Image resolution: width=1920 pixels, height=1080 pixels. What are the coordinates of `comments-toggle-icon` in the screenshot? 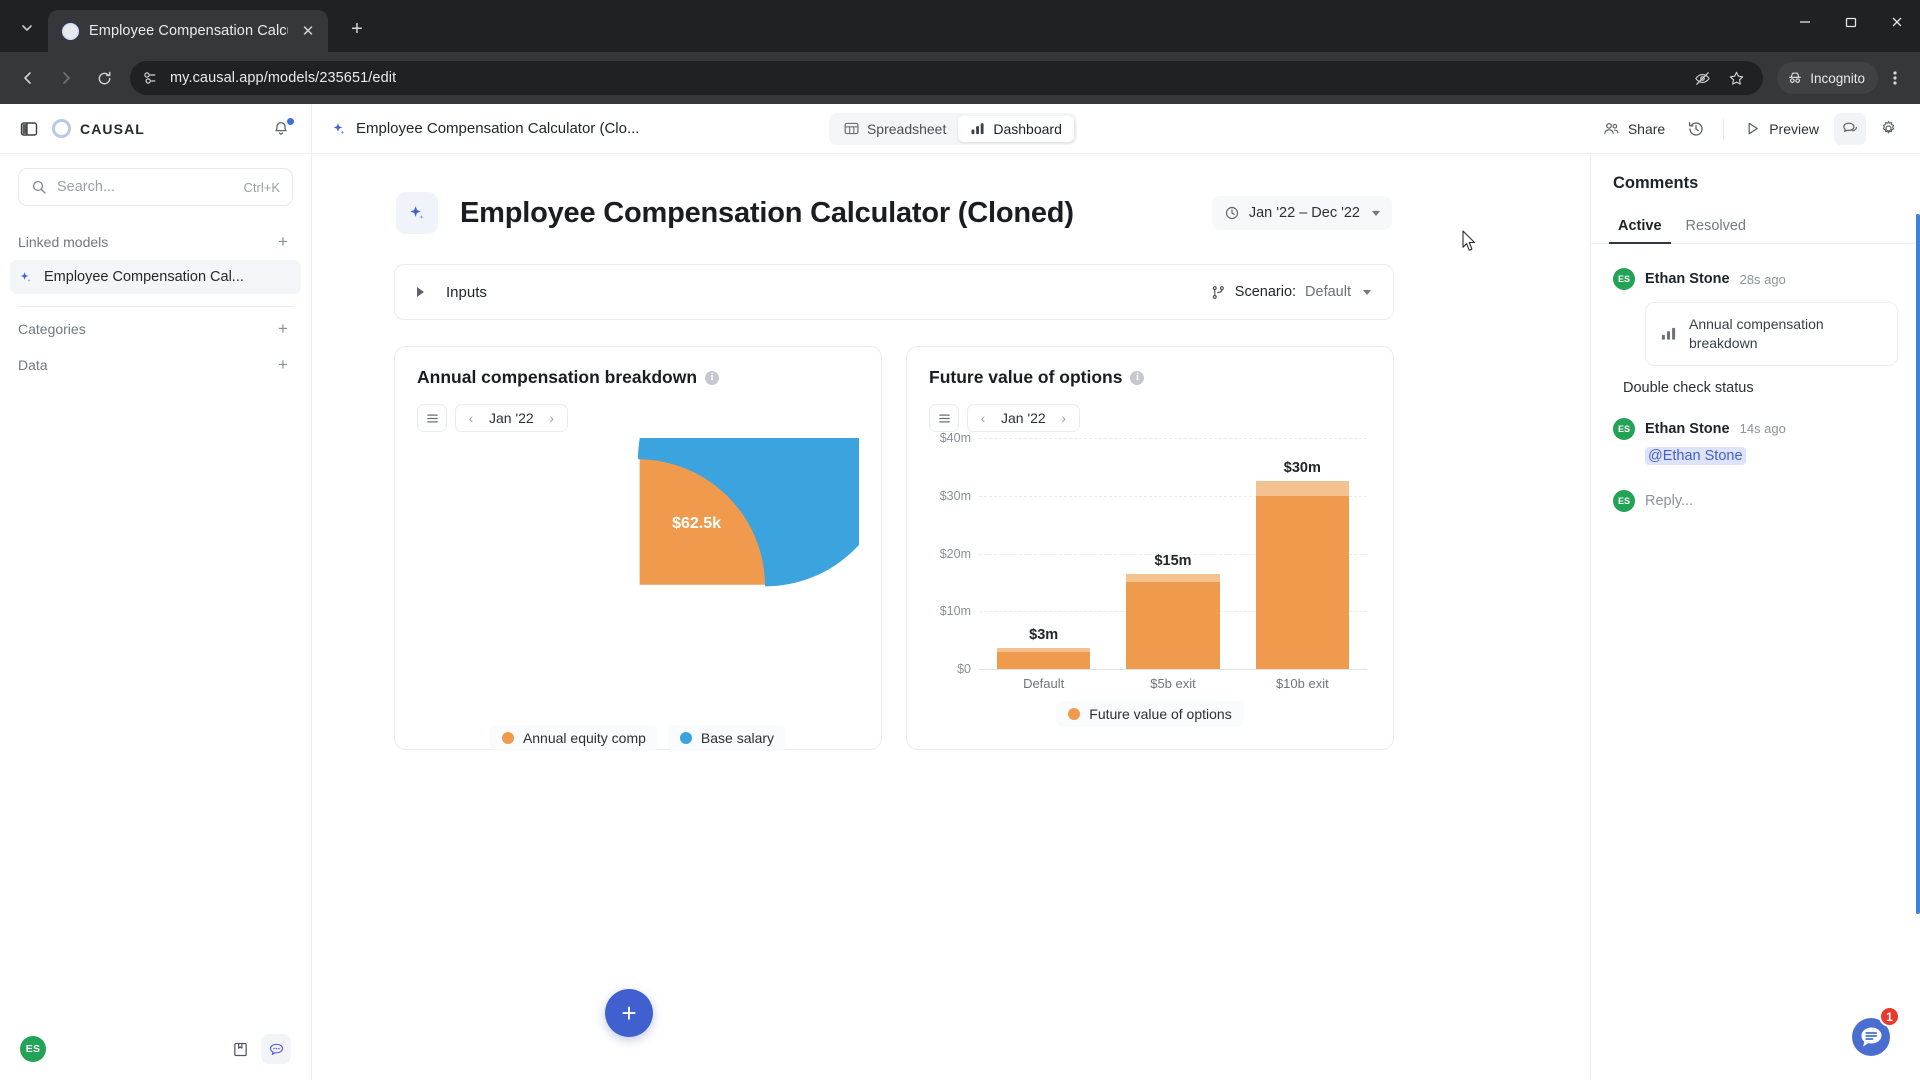 It's located at (1850, 128).